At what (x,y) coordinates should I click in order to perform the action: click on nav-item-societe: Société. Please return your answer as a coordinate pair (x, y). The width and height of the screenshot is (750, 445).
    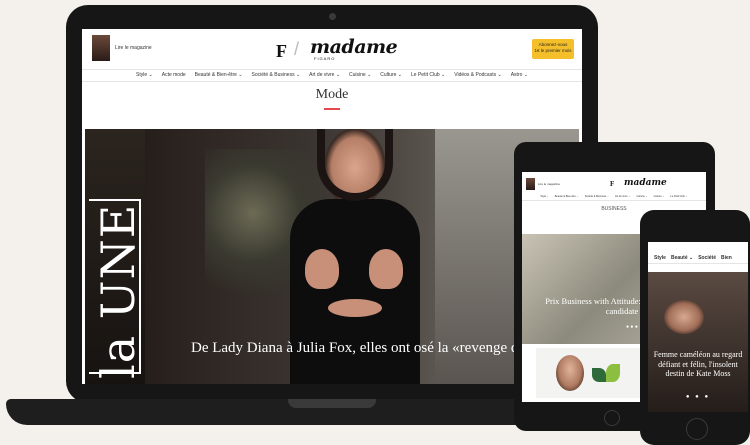
    Looking at the image, I should click on (707, 258).